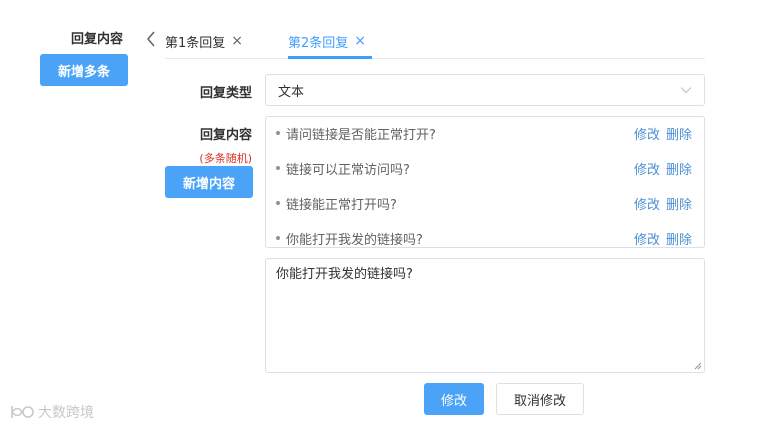 The image size is (784, 429). Describe the element at coordinates (540, 399) in the screenshot. I see `cancel-button: 取消修改` at that location.